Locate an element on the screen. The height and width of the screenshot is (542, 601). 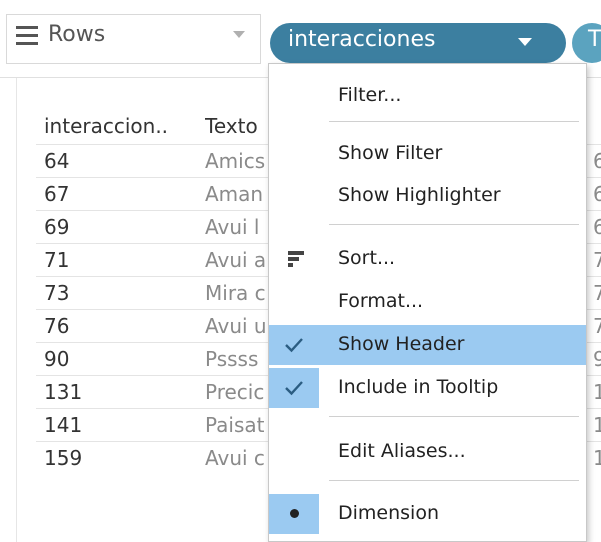
cell-text: Pssss is located at coordinates (232, 359).